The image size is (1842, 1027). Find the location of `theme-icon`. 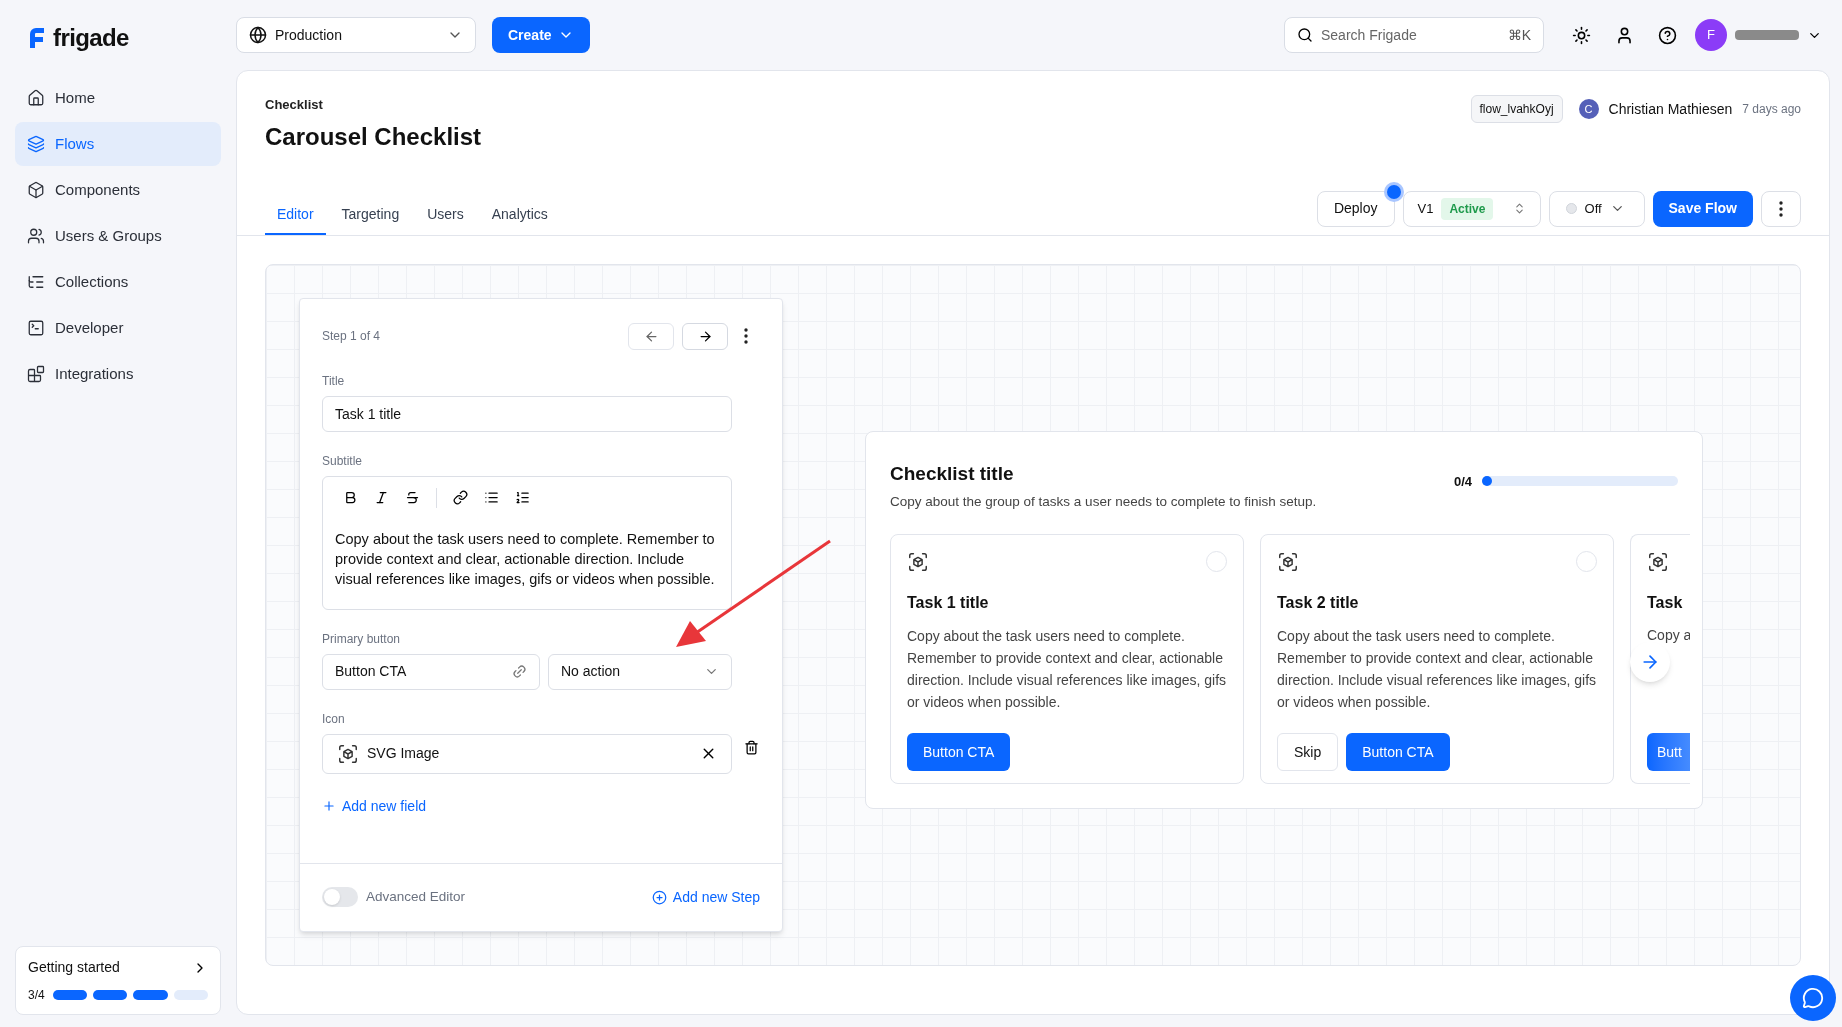

theme-icon is located at coordinates (1581, 35).